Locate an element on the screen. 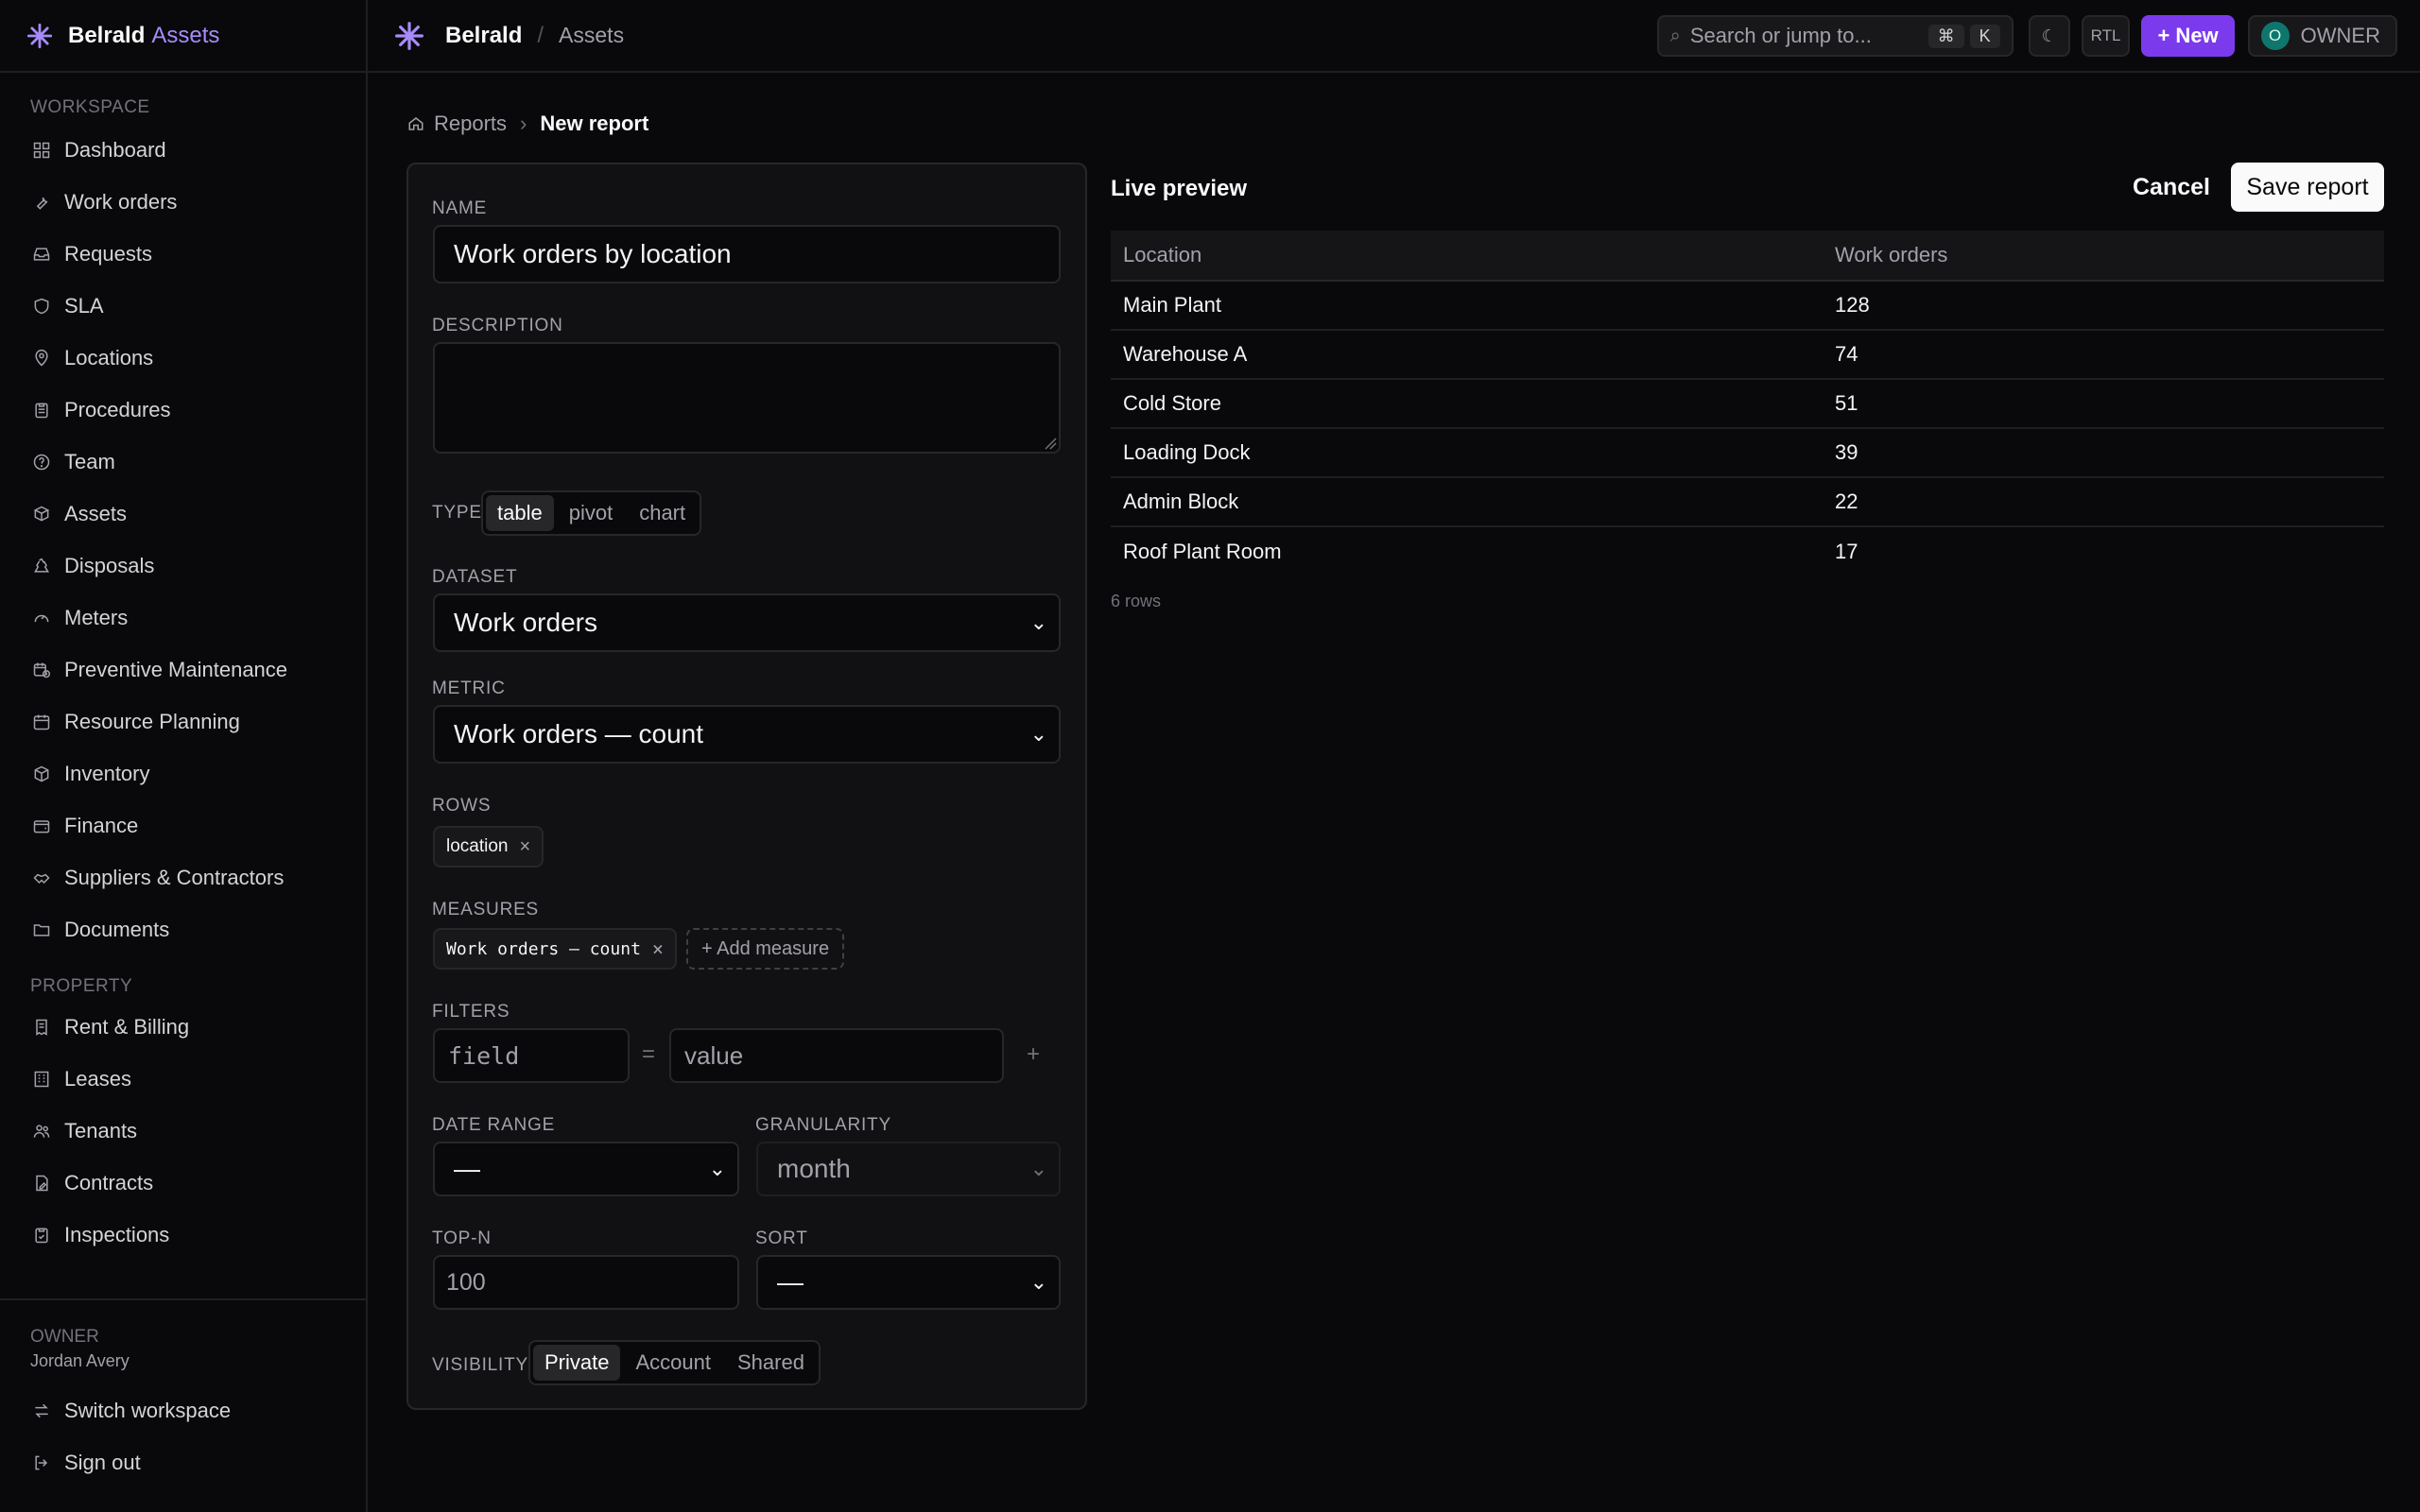 Image resolution: width=2420 pixels, height=1512 pixels. sign-out-button: Sign out is located at coordinates (183, 1462).